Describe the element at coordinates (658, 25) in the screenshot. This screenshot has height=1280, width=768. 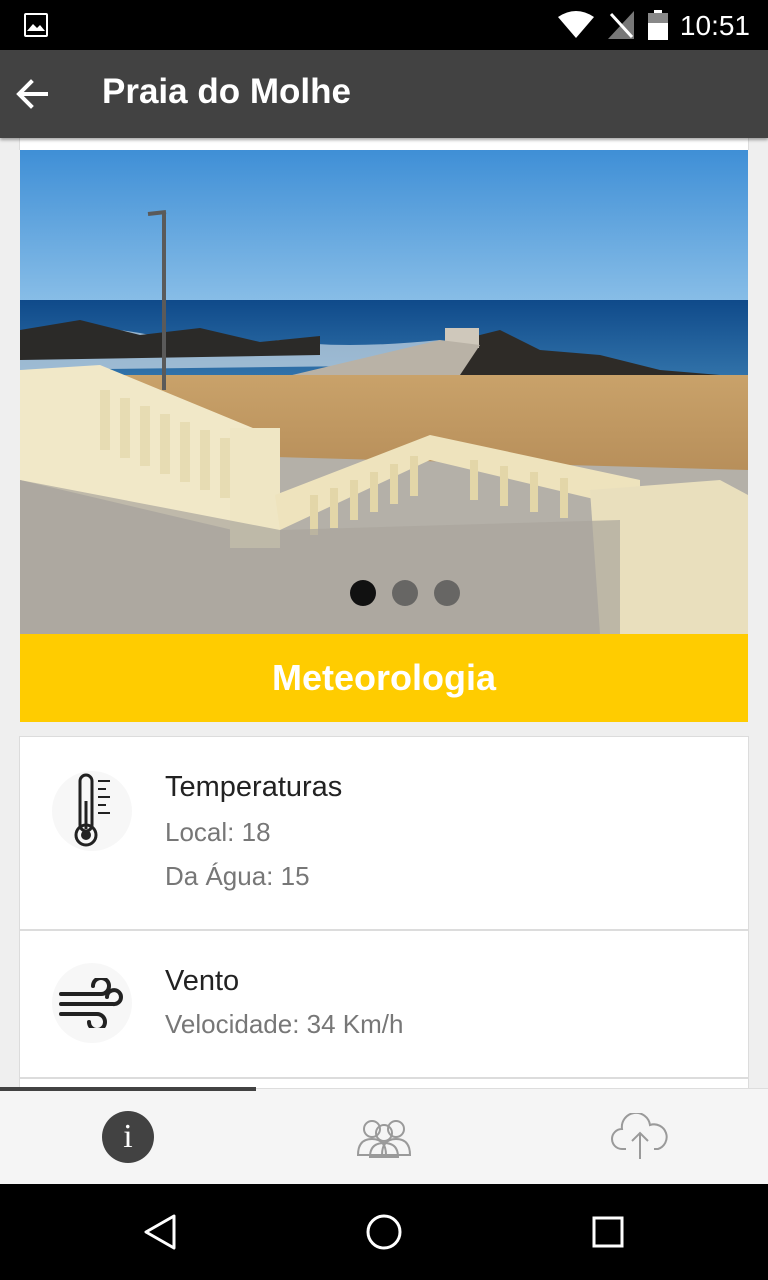
I see `battery-icon` at that location.